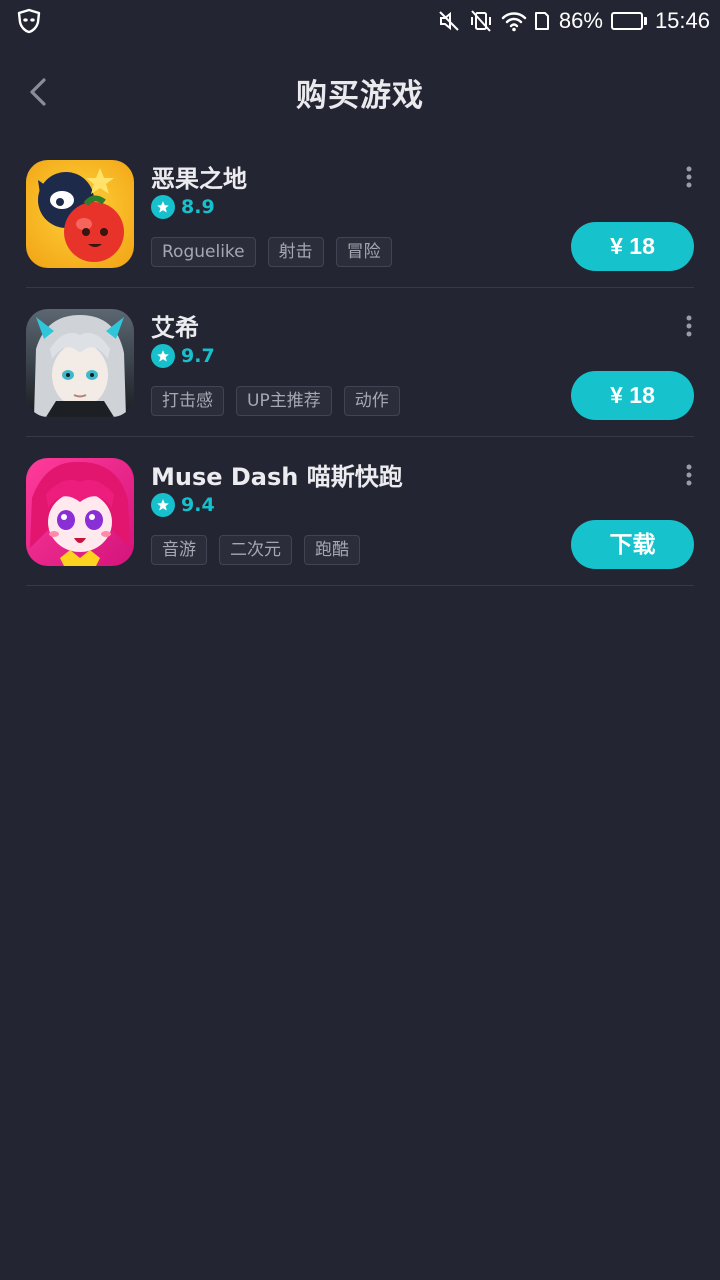 Image resolution: width=720 pixels, height=1280 pixels. Describe the element at coordinates (29, 21) in the screenshot. I see `shield-mask-icon` at that location.